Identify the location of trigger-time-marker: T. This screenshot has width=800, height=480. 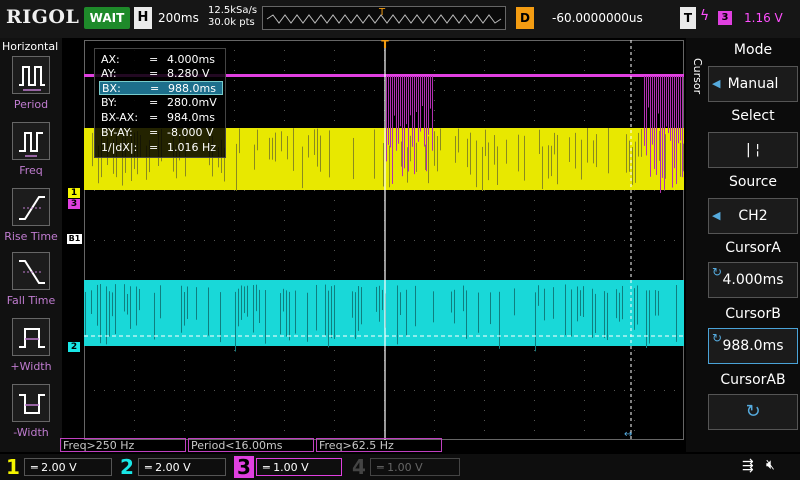
(385, 44).